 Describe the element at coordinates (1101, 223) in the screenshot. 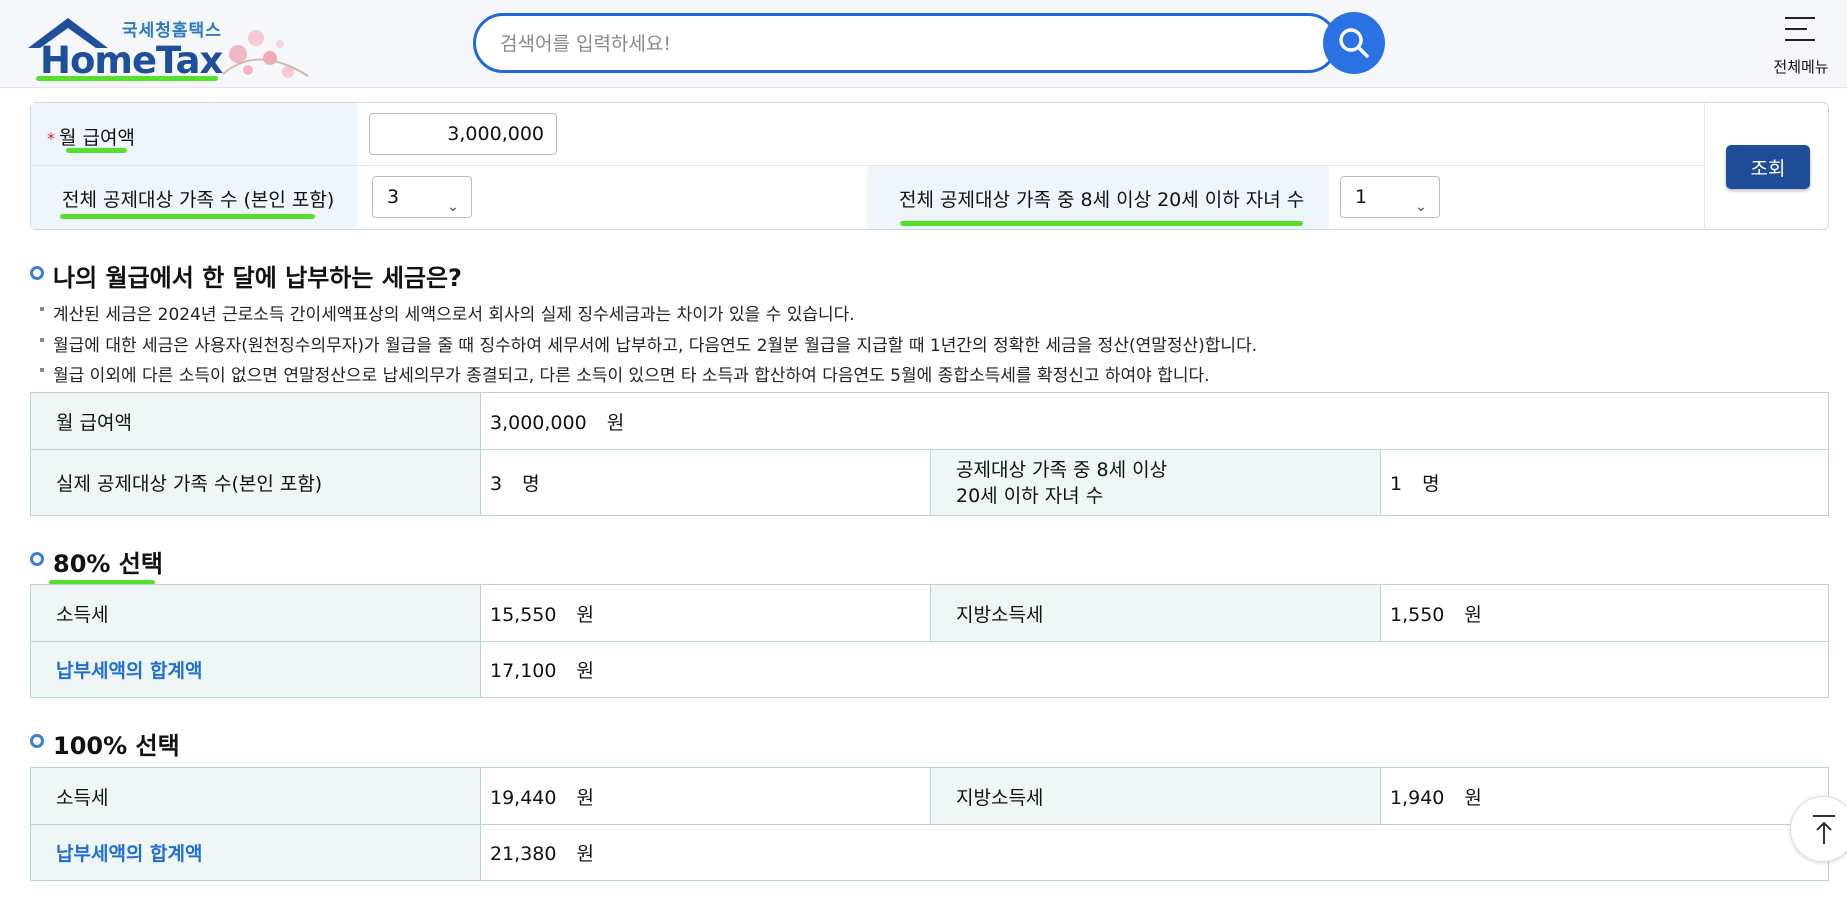

I see `children-label-highlight` at that location.